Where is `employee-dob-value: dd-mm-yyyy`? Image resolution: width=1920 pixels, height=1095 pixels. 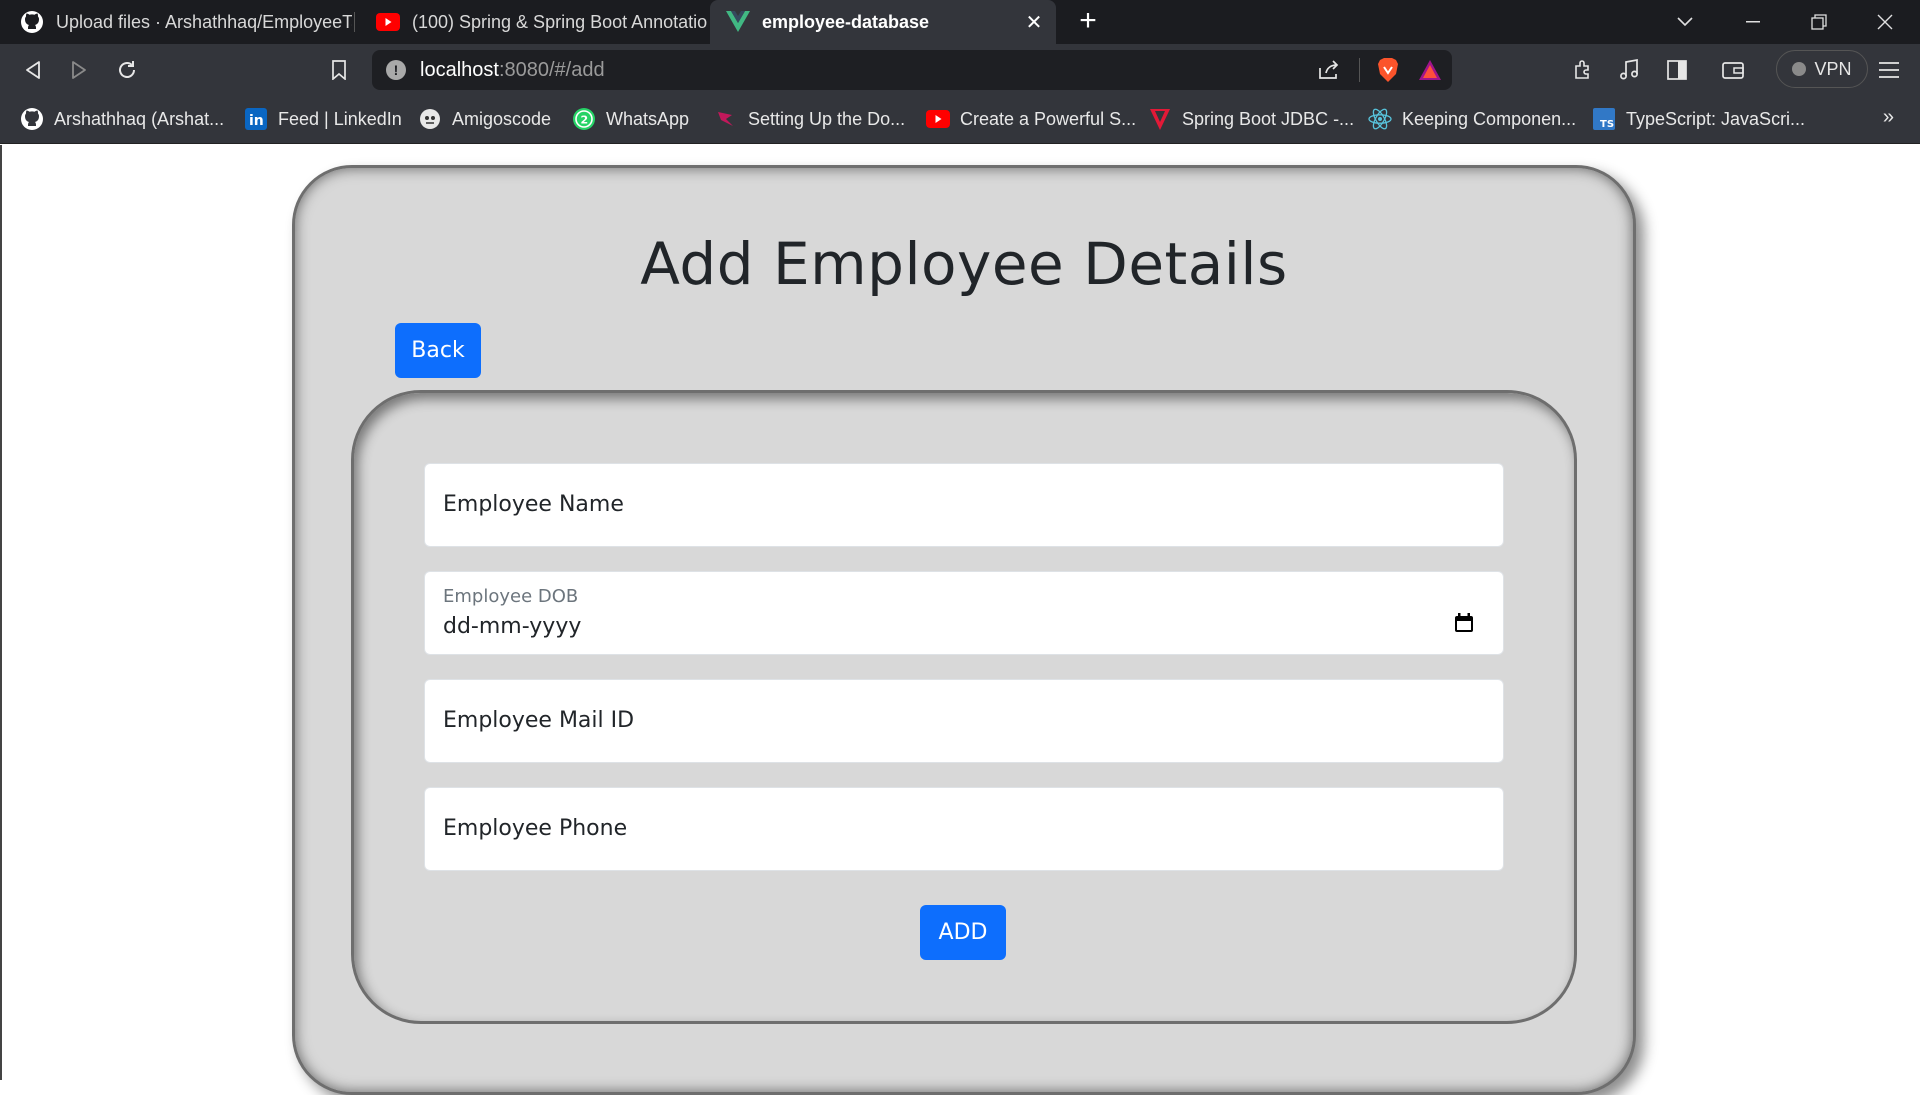 employee-dob-value: dd-mm-yyyy is located at coordinates (512, 626).